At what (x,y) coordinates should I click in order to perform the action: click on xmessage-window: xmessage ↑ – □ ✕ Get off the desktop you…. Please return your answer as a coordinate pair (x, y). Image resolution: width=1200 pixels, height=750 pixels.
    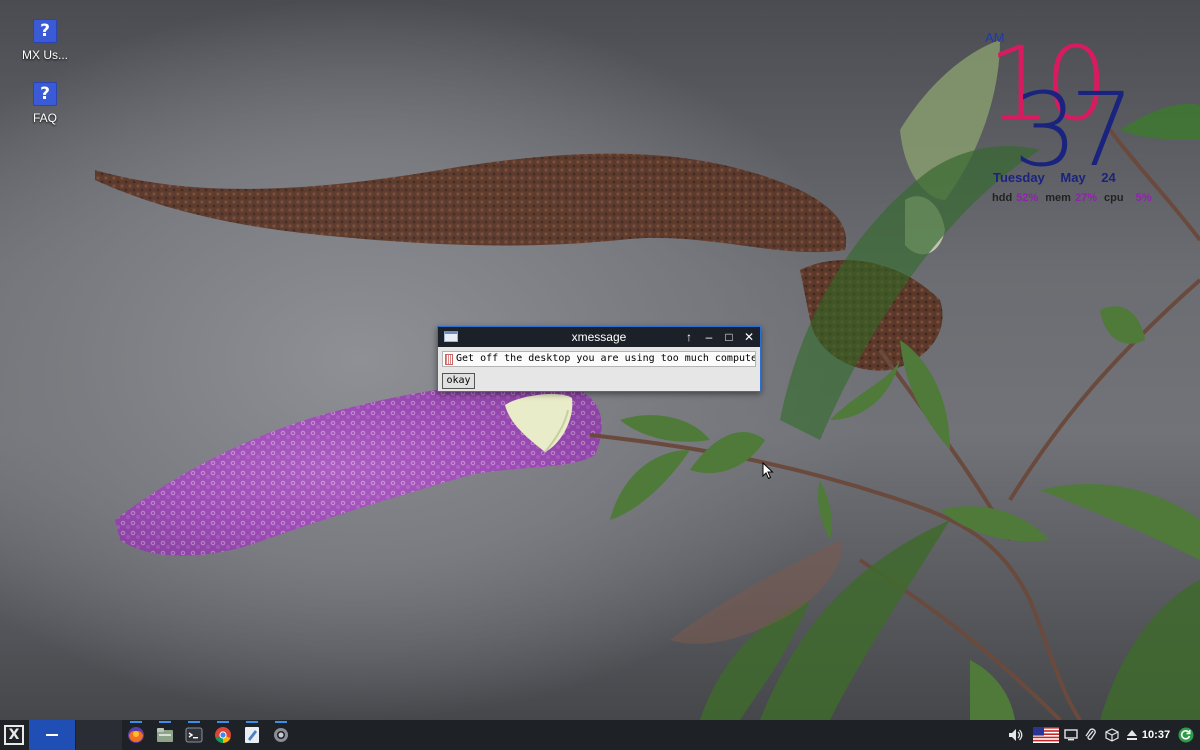
    Looking at the image, I should click on (599, 359).